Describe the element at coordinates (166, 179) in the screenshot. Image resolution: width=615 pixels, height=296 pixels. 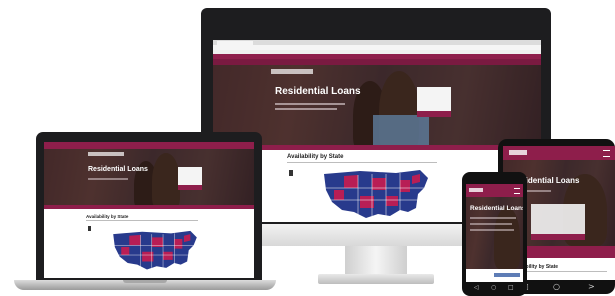
I see `hero-person-right` at that location.